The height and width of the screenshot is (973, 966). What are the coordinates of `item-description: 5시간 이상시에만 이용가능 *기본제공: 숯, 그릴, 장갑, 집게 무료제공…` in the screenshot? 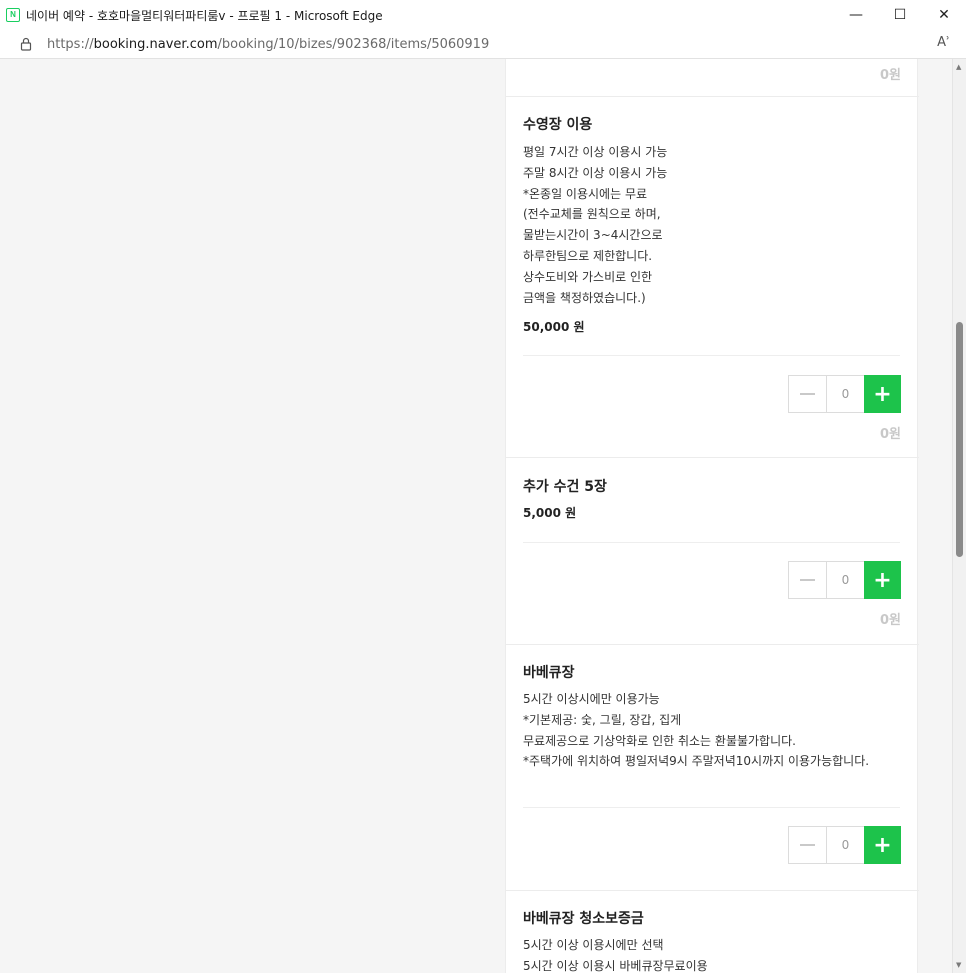 It's located at (696, 730).